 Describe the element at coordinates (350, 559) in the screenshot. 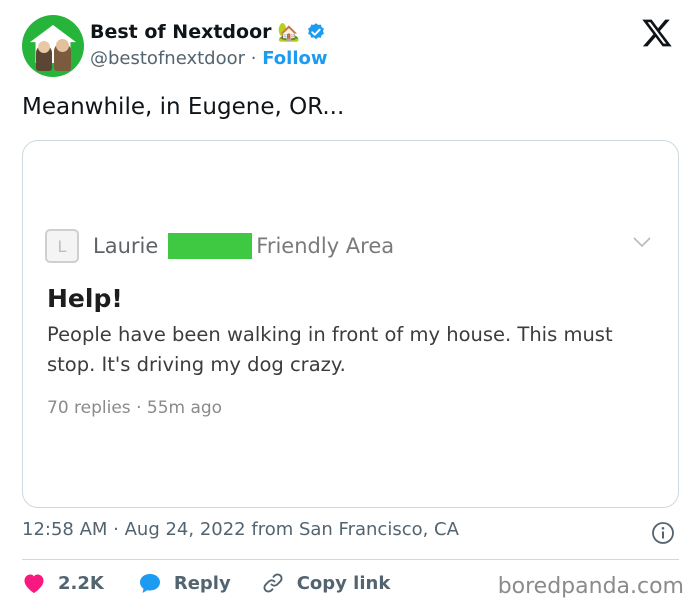

I see `divider` at that location.